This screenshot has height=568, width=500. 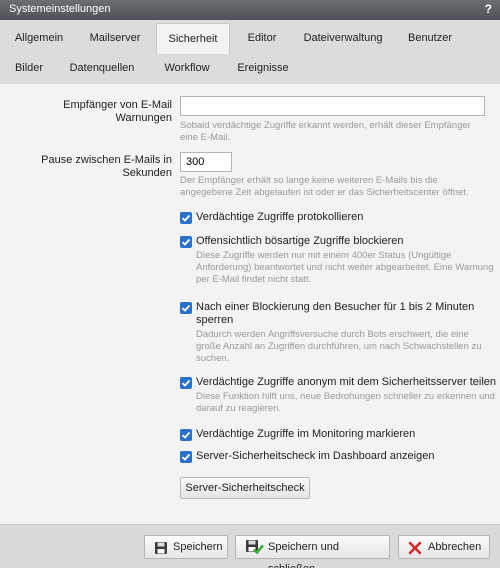 I want to click on save-button: Speichern, so click(x=186, y=547).